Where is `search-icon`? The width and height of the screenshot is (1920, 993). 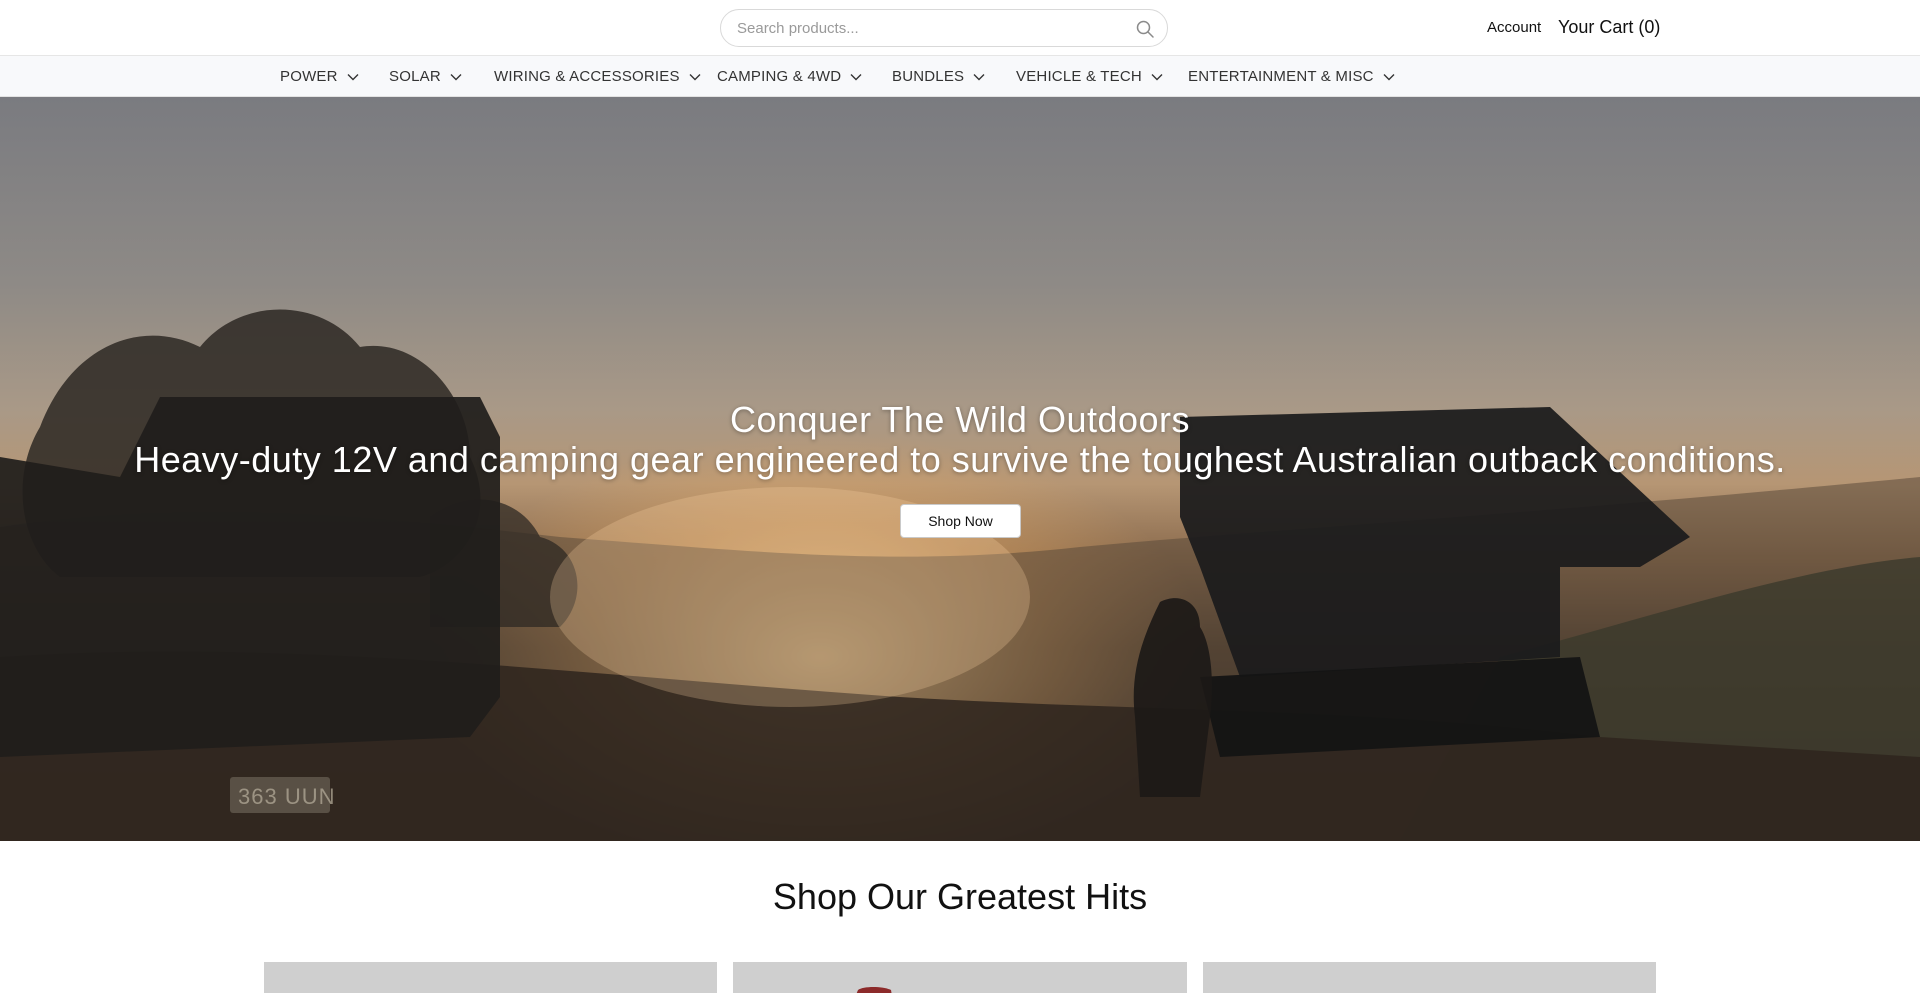 search-icon is located at coordinates (1145, 29).